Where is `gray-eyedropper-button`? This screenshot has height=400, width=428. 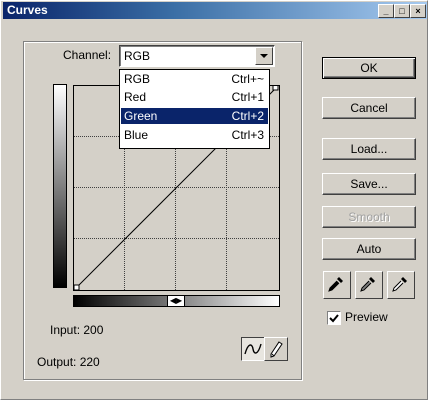 gray-eyedropper-button is located at coordinates (369, 285).